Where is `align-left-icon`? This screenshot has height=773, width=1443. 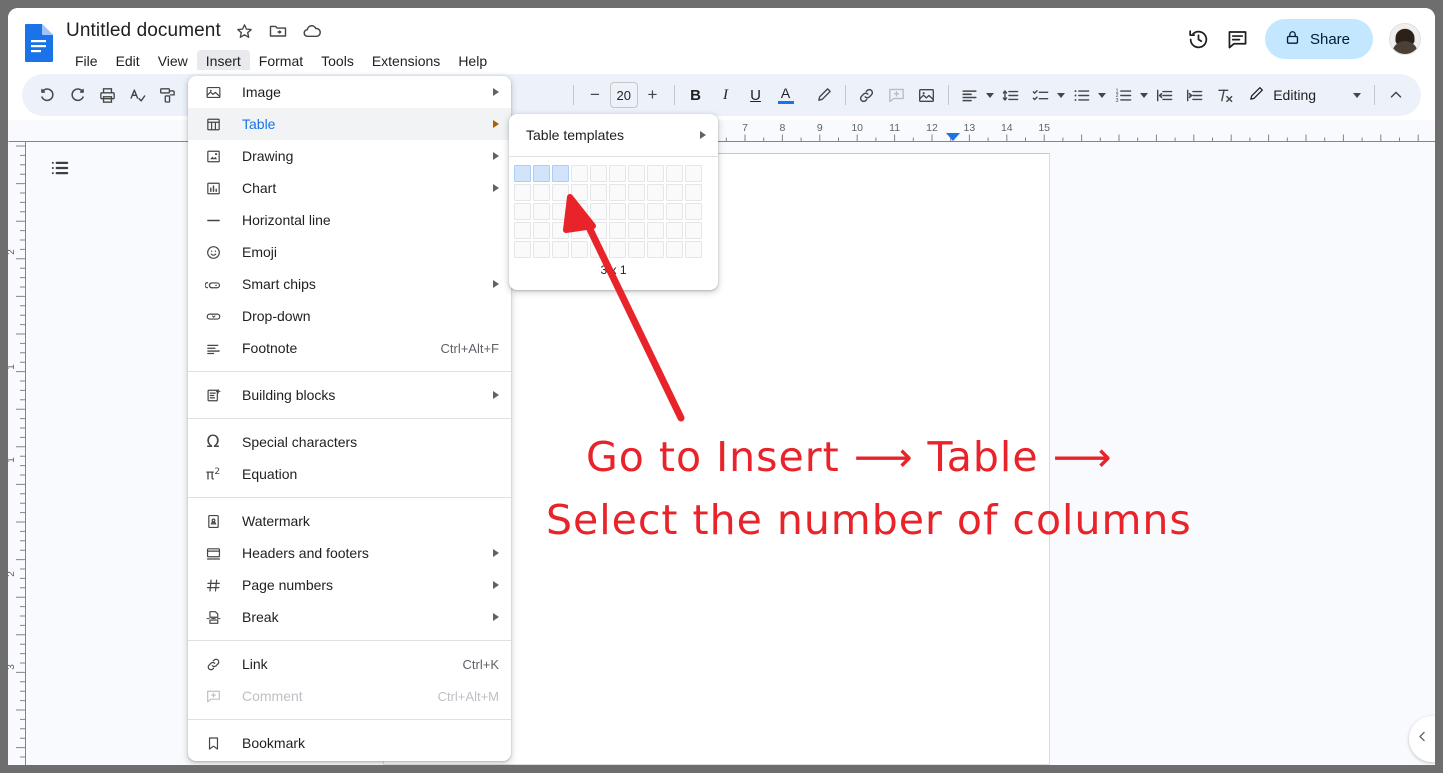
align-left-icon is located at coordinates (970, 95).